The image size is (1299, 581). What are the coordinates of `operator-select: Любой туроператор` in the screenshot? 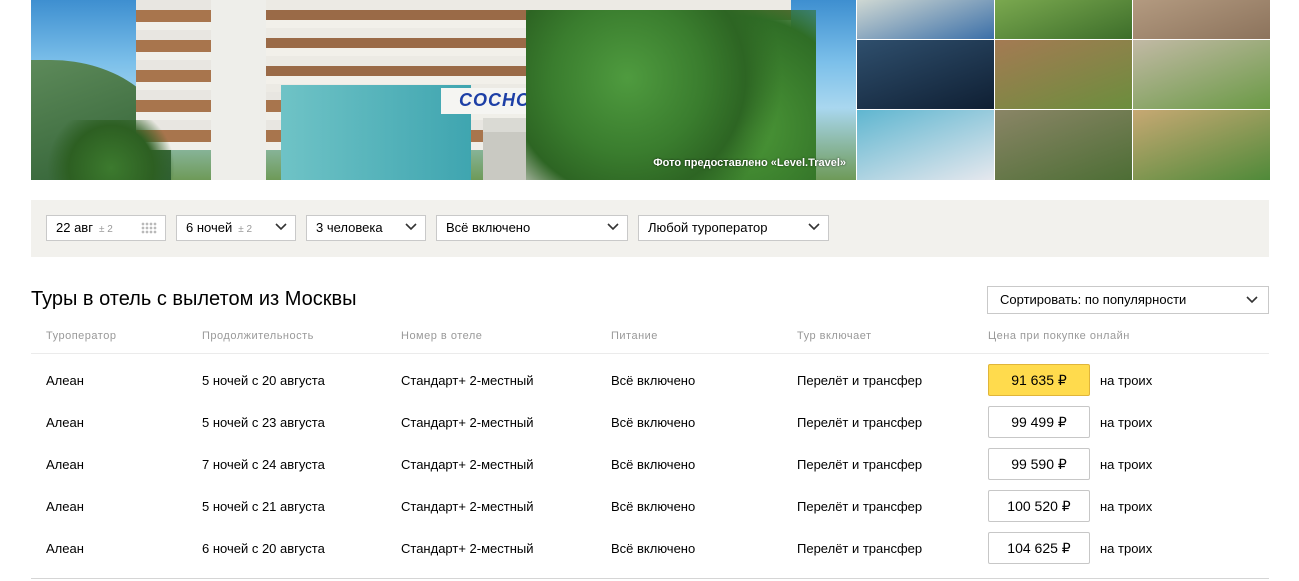 It's located at (733, 228).